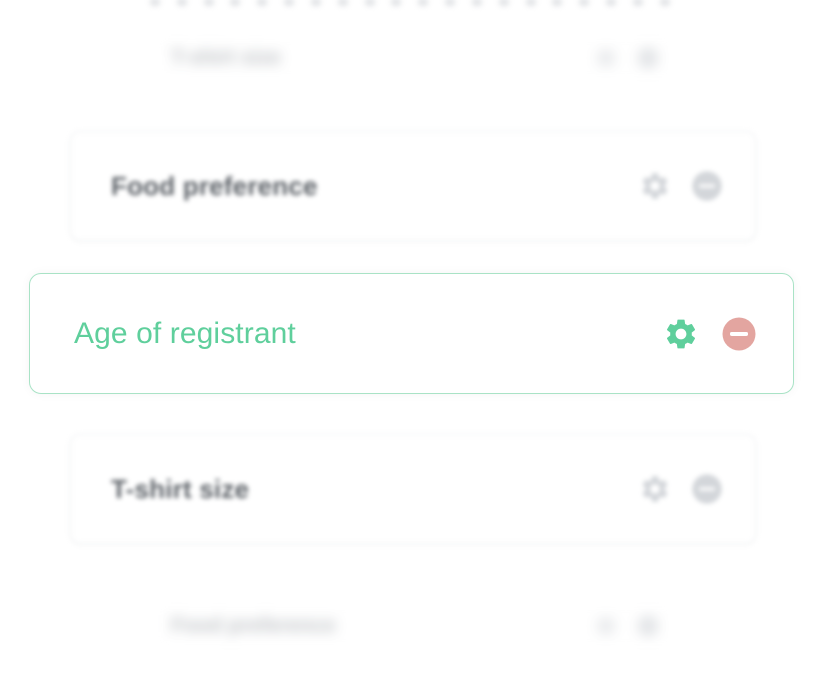  Describe the element at coordinates (415, 626) in the screenshot. I see `field-row-food-preference-bottom: Food preference` at that location.